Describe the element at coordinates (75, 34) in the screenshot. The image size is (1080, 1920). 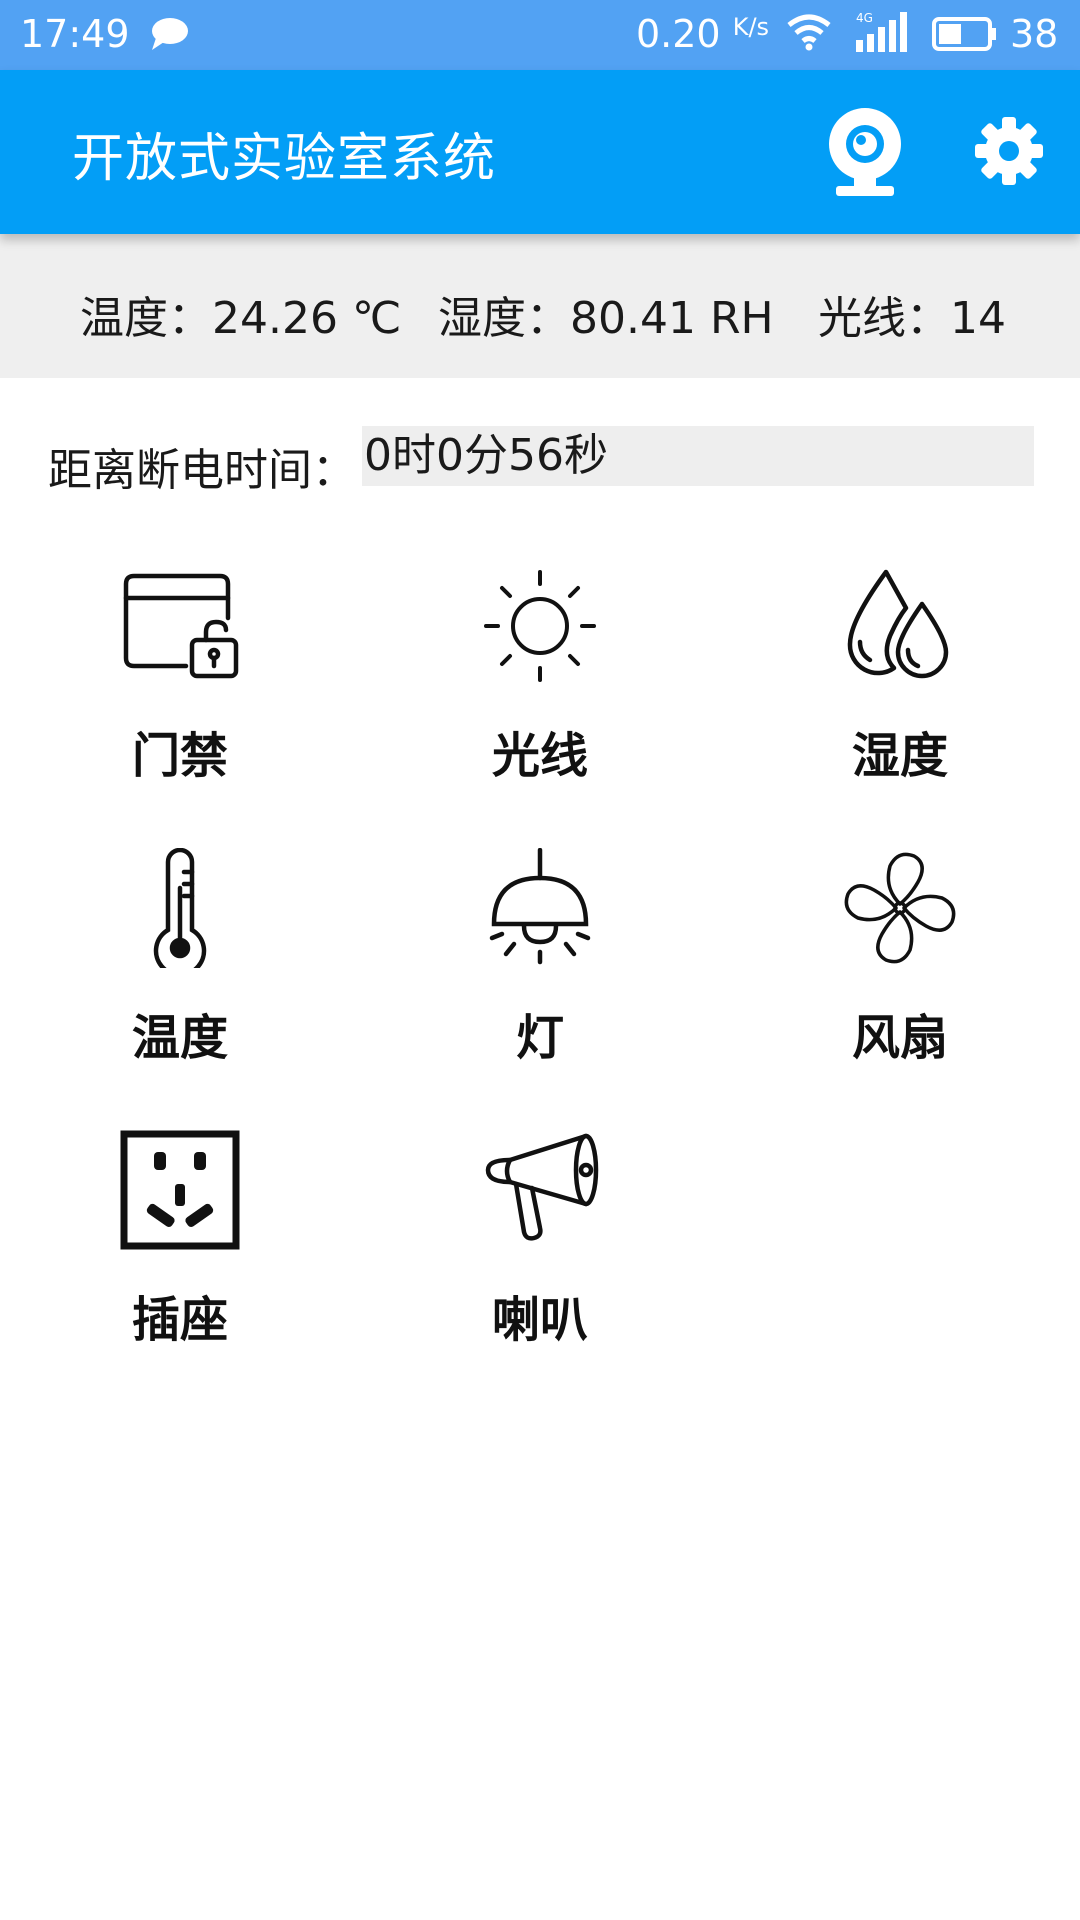
I see `status-time: 17:49` at that location.